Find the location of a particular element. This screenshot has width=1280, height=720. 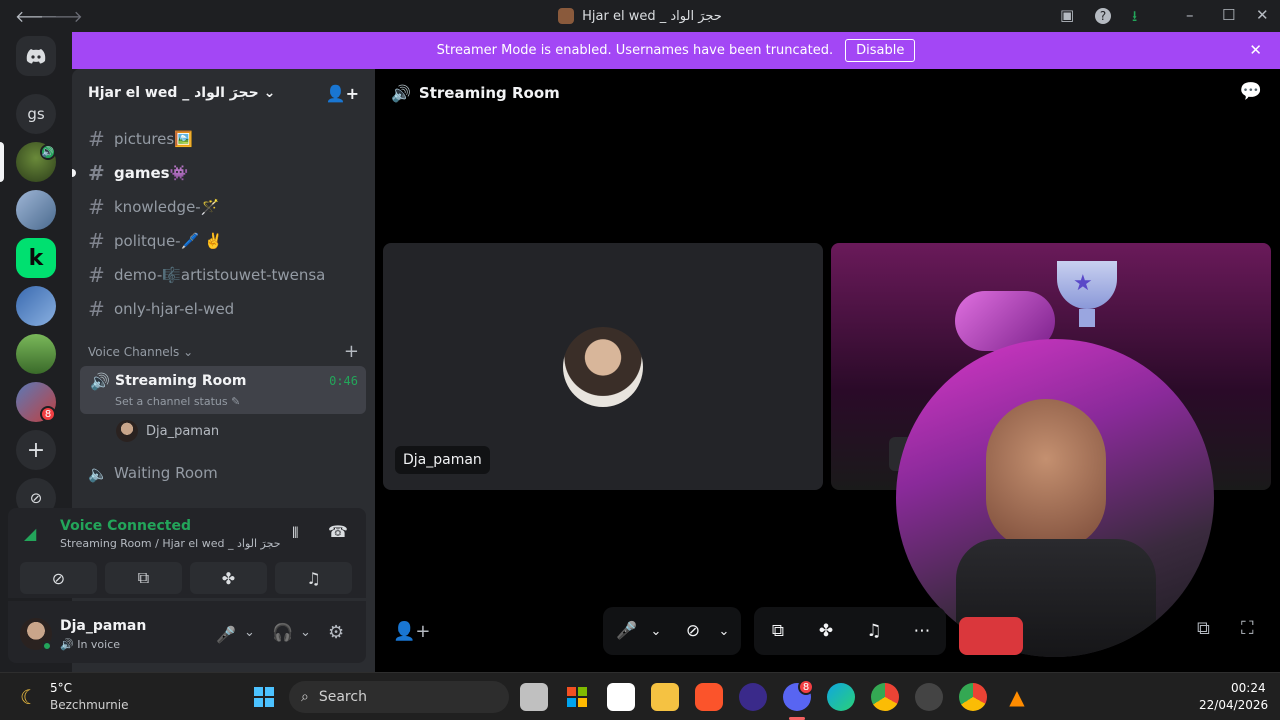

weather-place: Bezchmurnie is located at coordinates (89, 705).